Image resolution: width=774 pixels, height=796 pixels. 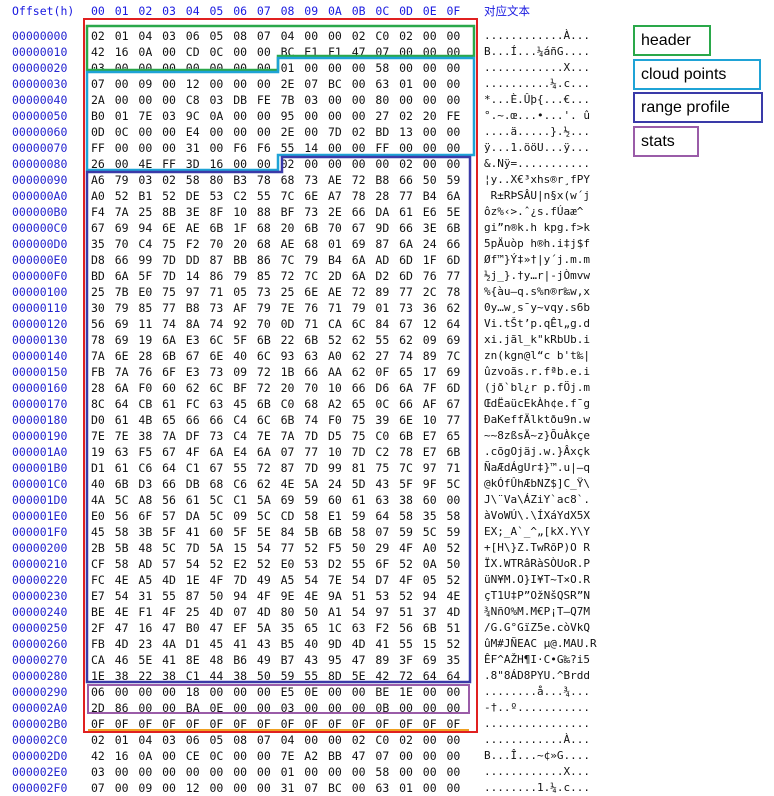 I want to click on legend-item-stats: stats, so click(x=666, y=141).